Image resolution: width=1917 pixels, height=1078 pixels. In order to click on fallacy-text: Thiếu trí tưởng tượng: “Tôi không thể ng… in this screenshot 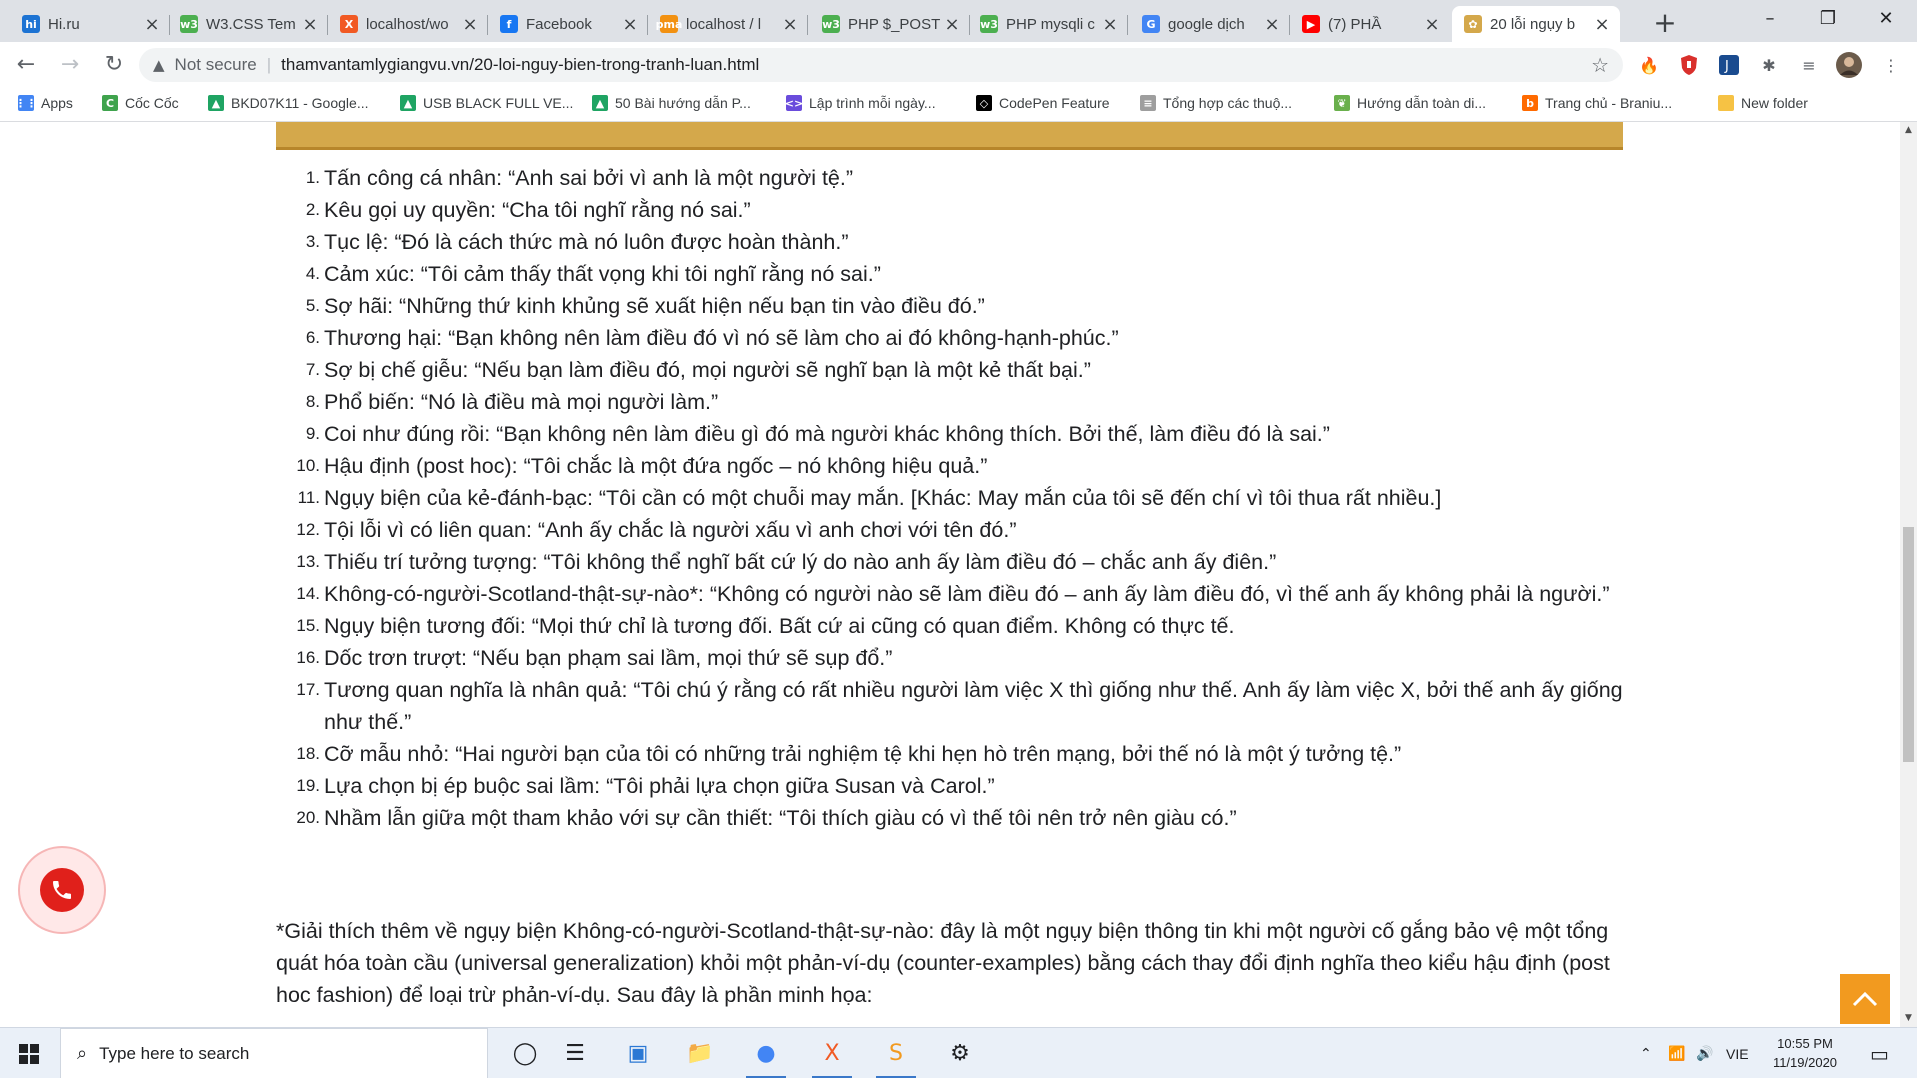, I will do `click(800, 562)`.